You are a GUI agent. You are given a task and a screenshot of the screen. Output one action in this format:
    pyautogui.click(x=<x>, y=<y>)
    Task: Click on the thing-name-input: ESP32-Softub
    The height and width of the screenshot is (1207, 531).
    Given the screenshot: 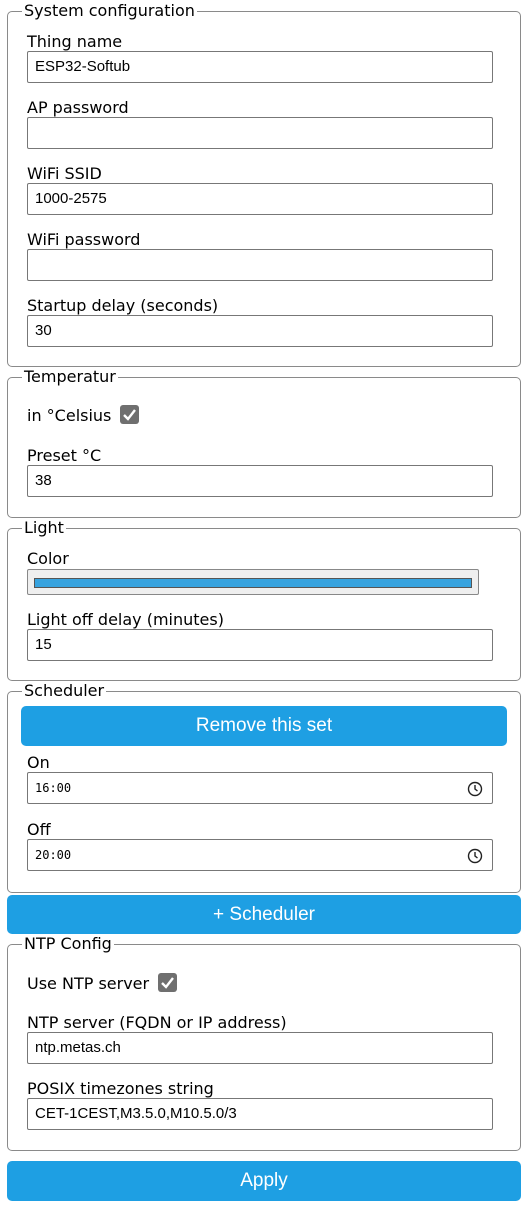 What is the action you would take?
    pyautogui.click(x=260, y=67)
    